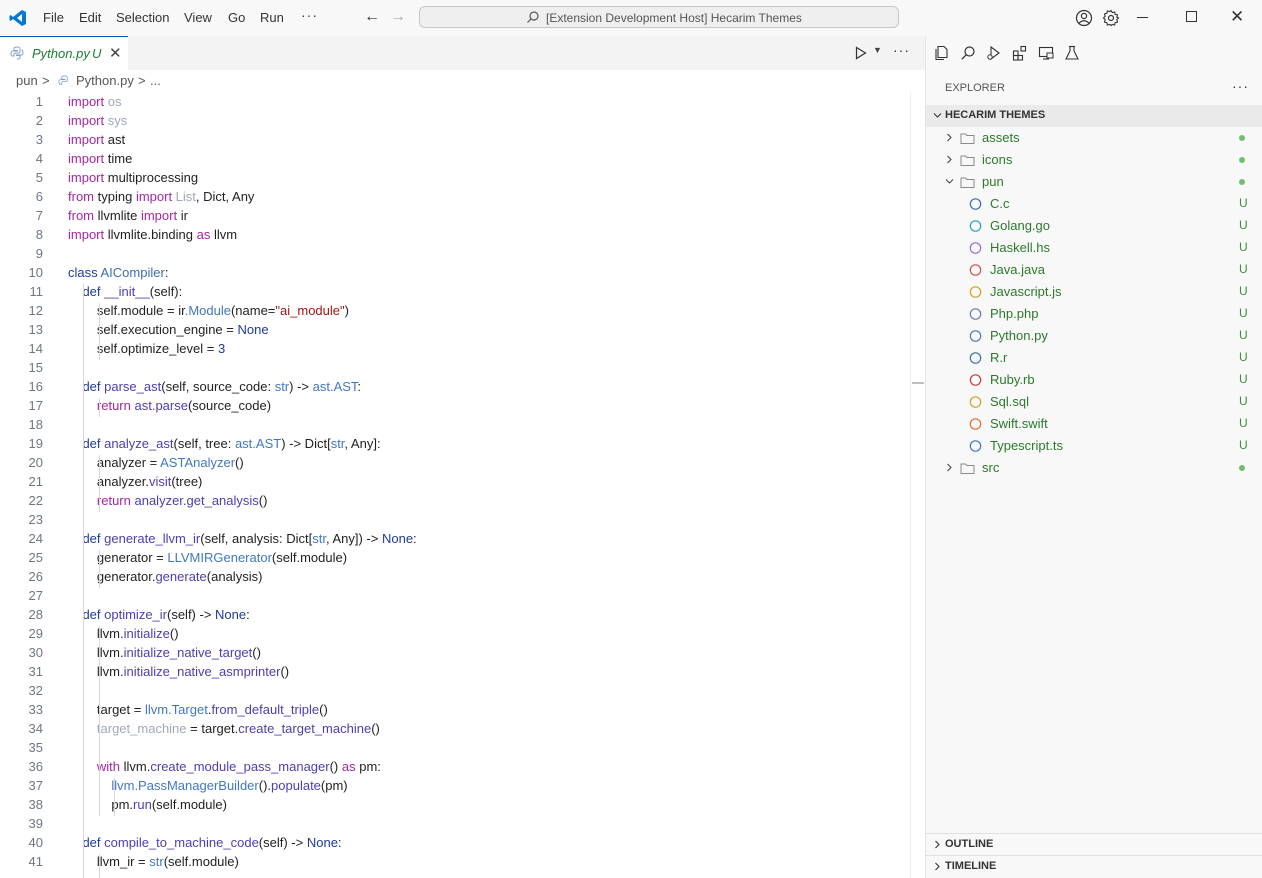  I want to click on explorer-files-icon, so click(942, 53).